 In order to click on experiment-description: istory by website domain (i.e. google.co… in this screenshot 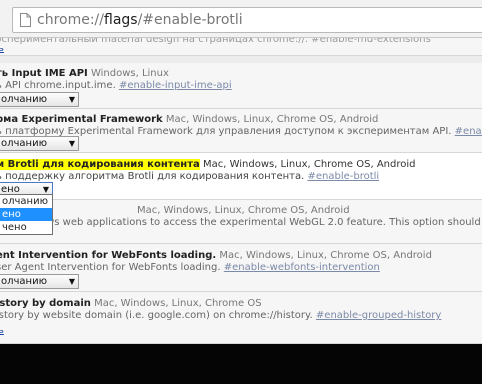, I will do `click(156, 315)`.